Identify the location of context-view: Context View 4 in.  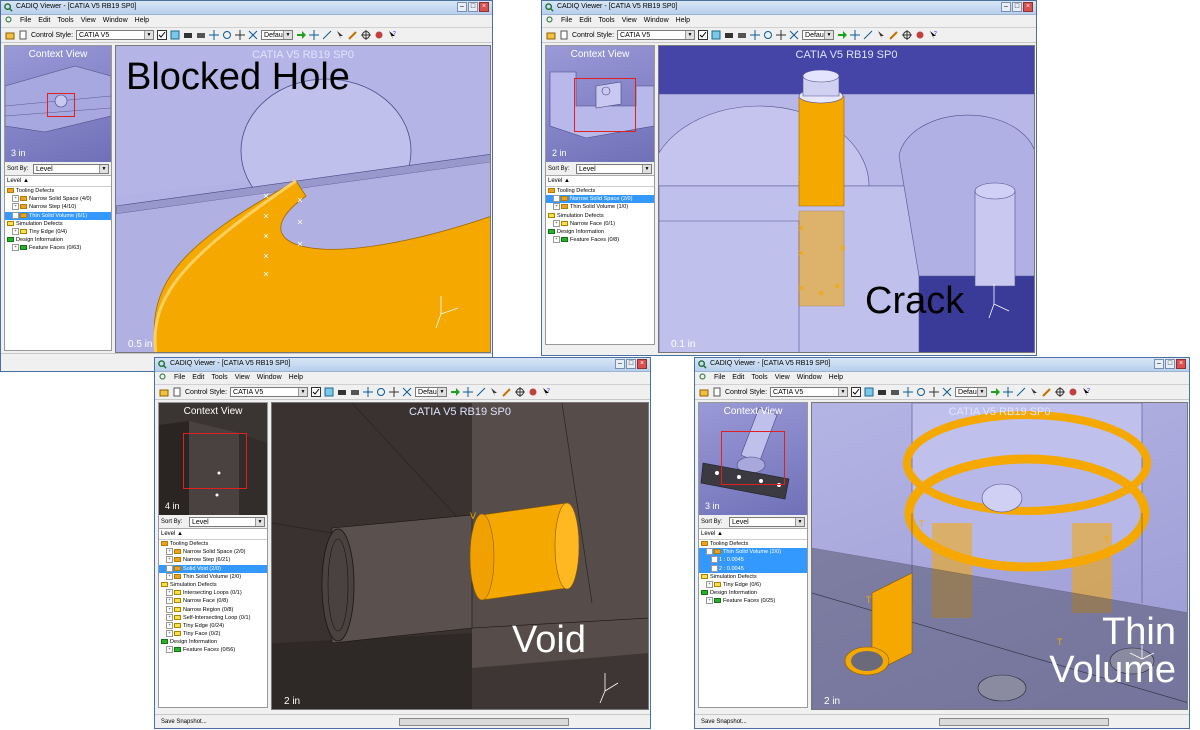
(213, 459).